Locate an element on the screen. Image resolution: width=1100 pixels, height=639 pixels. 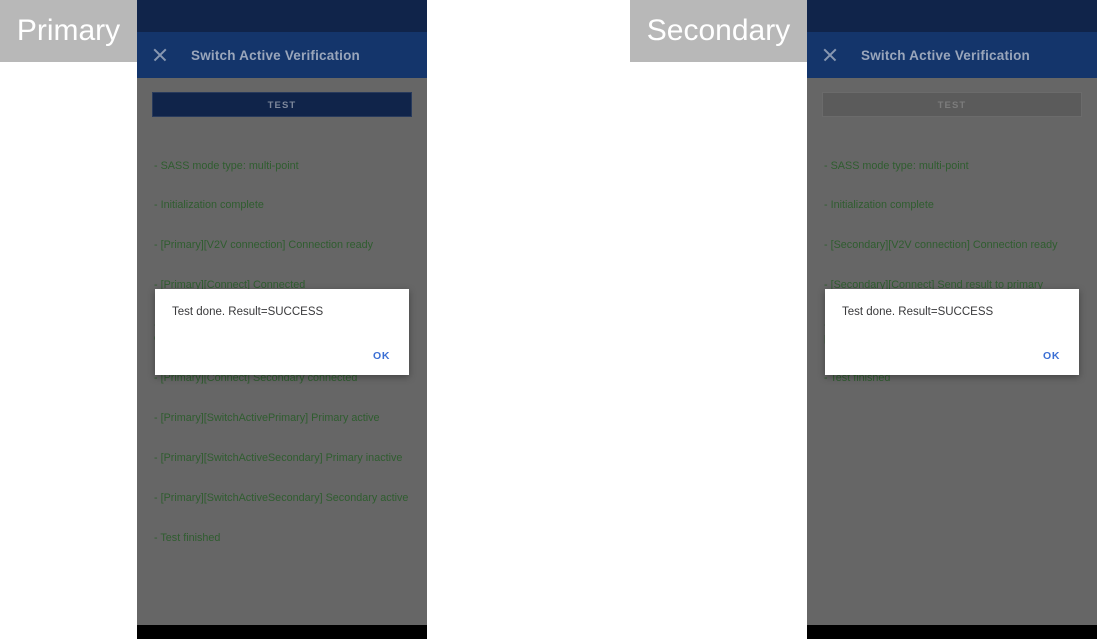
app-bar-secondary: Switch Active Verification is located at coordinates (952, 55).